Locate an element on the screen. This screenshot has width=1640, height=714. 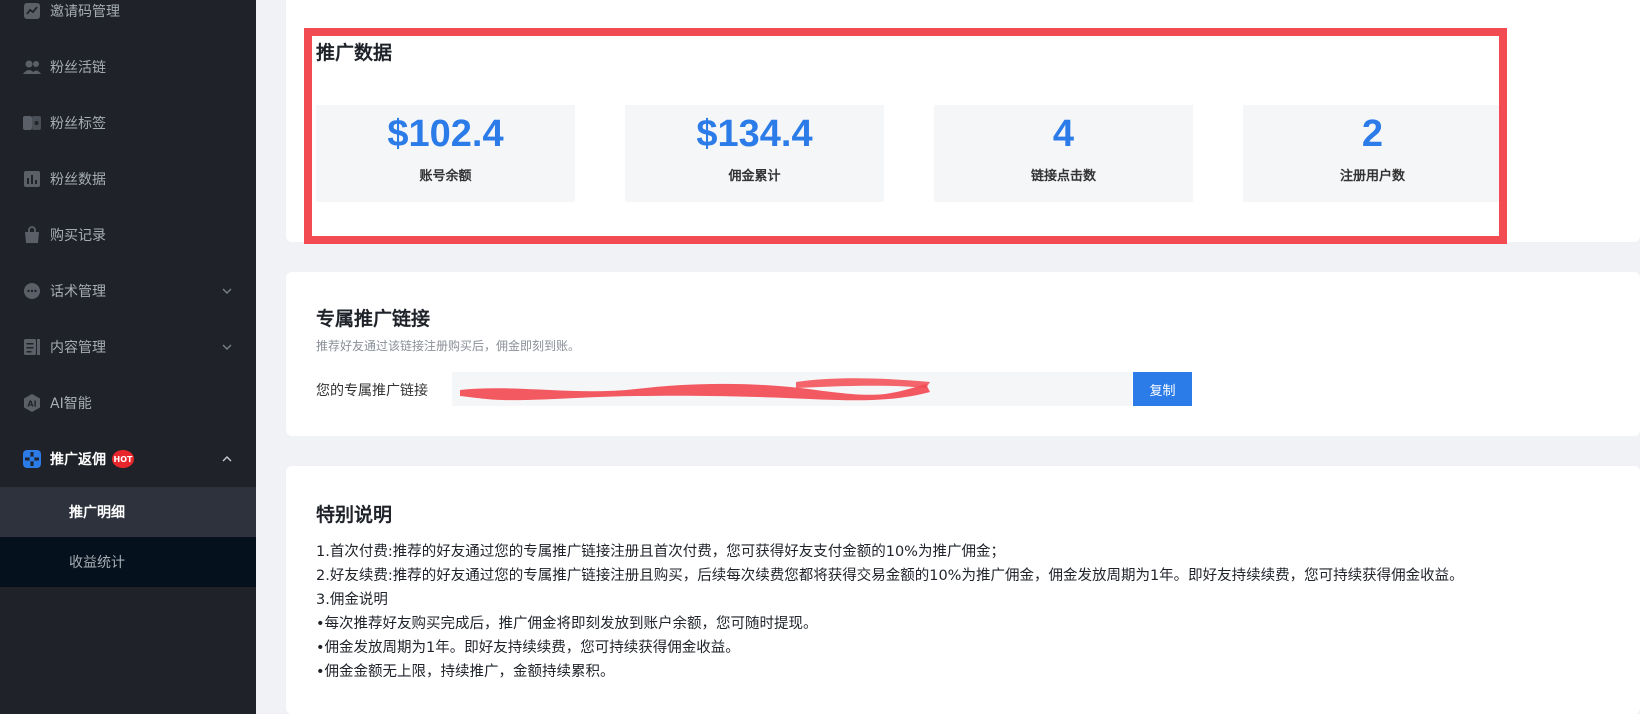
svg-text: AI is located at coordinates (31, 404).